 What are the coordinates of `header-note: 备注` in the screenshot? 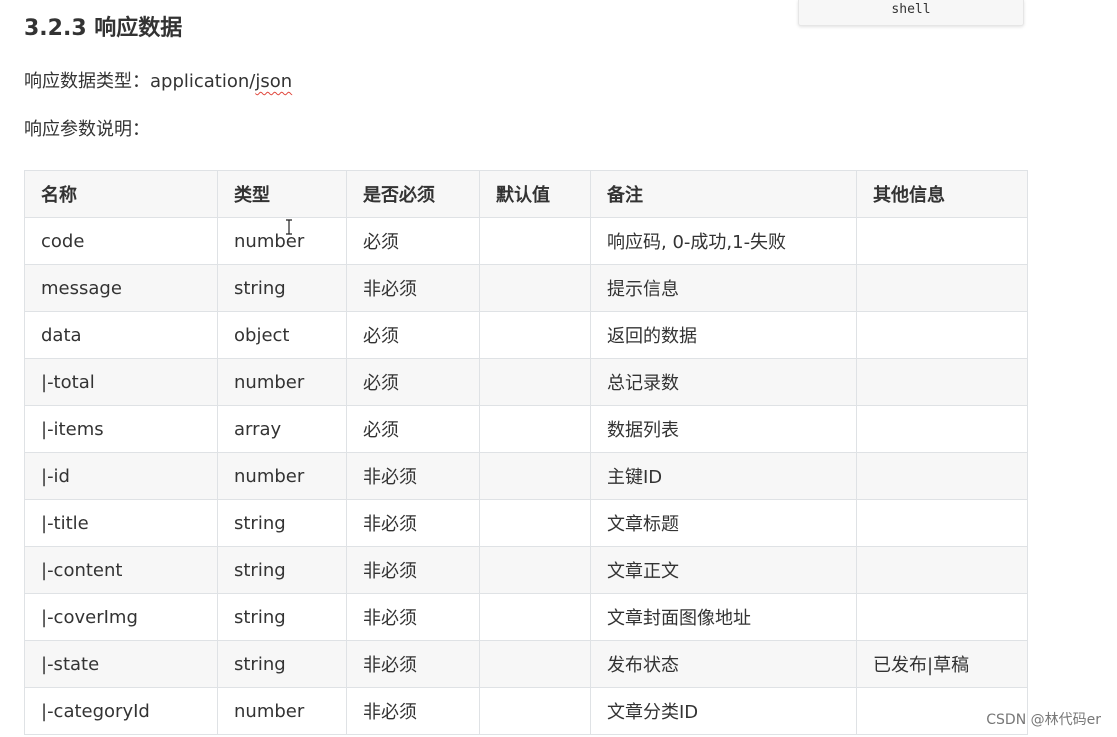 It's located at (723, 194).